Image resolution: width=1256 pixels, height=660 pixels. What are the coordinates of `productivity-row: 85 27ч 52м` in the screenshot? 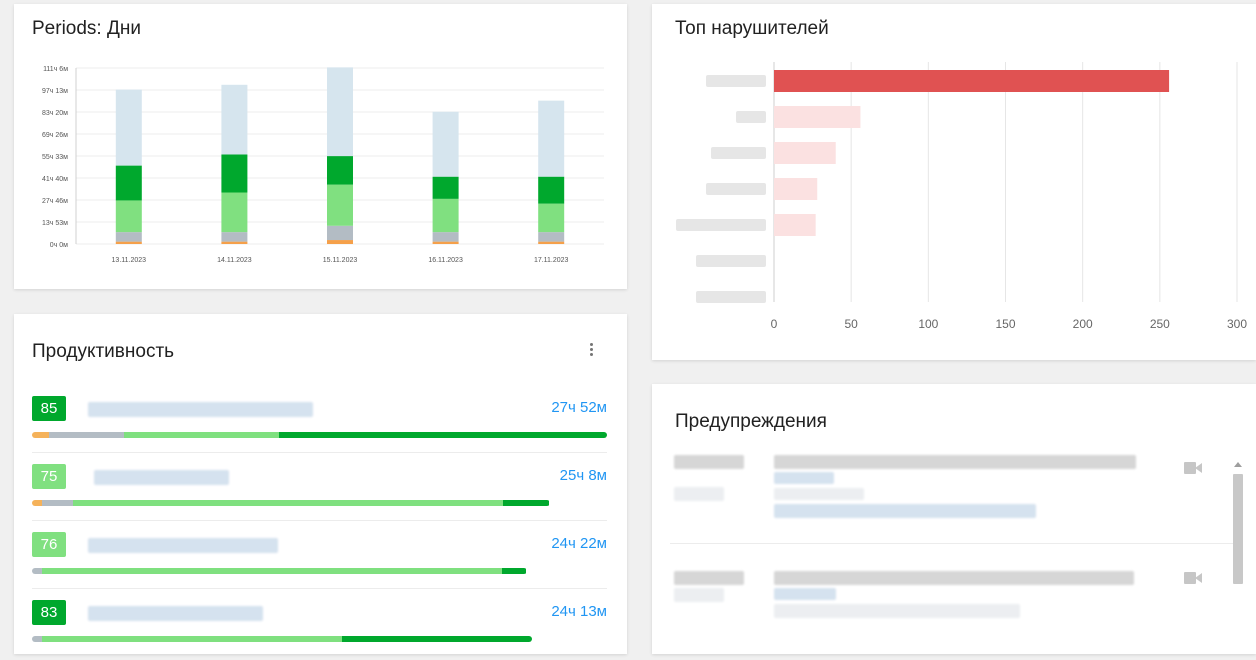 It's located at (320, 426).